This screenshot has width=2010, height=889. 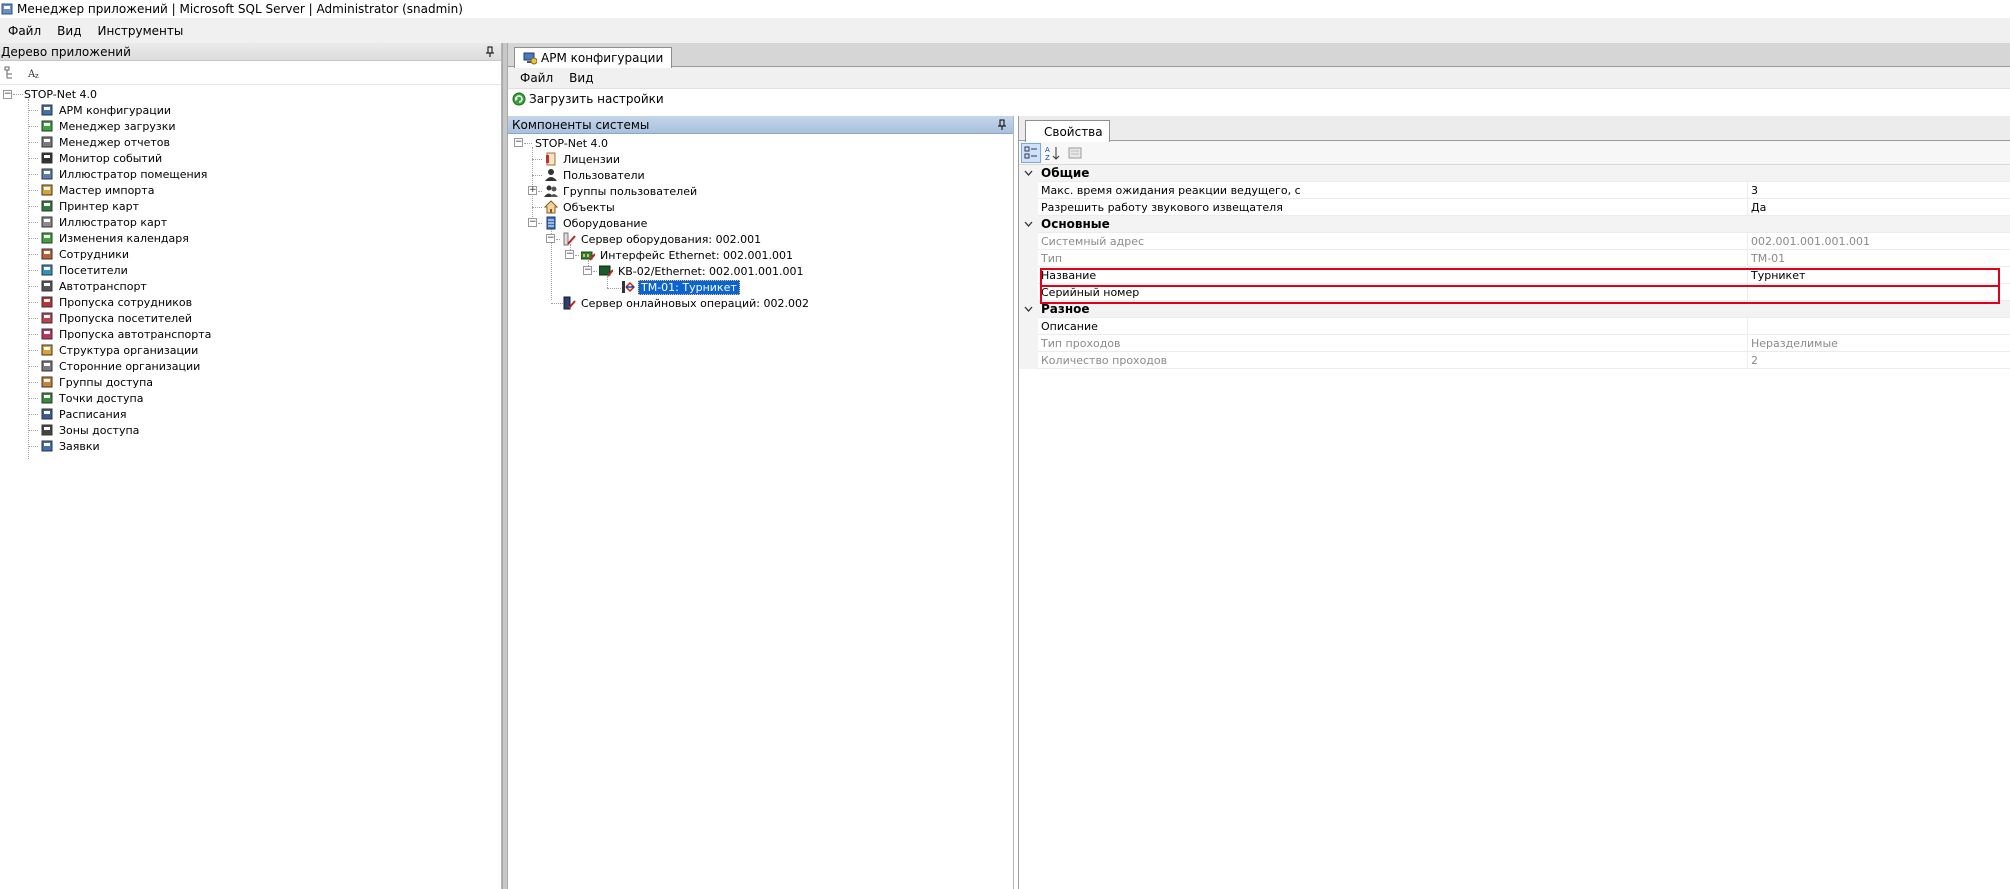 What do you see at coordinates (117, 302) in the screenshot?
I see `app-tree-item: Пропуска сотрудников` at bounding box center [117, 302].